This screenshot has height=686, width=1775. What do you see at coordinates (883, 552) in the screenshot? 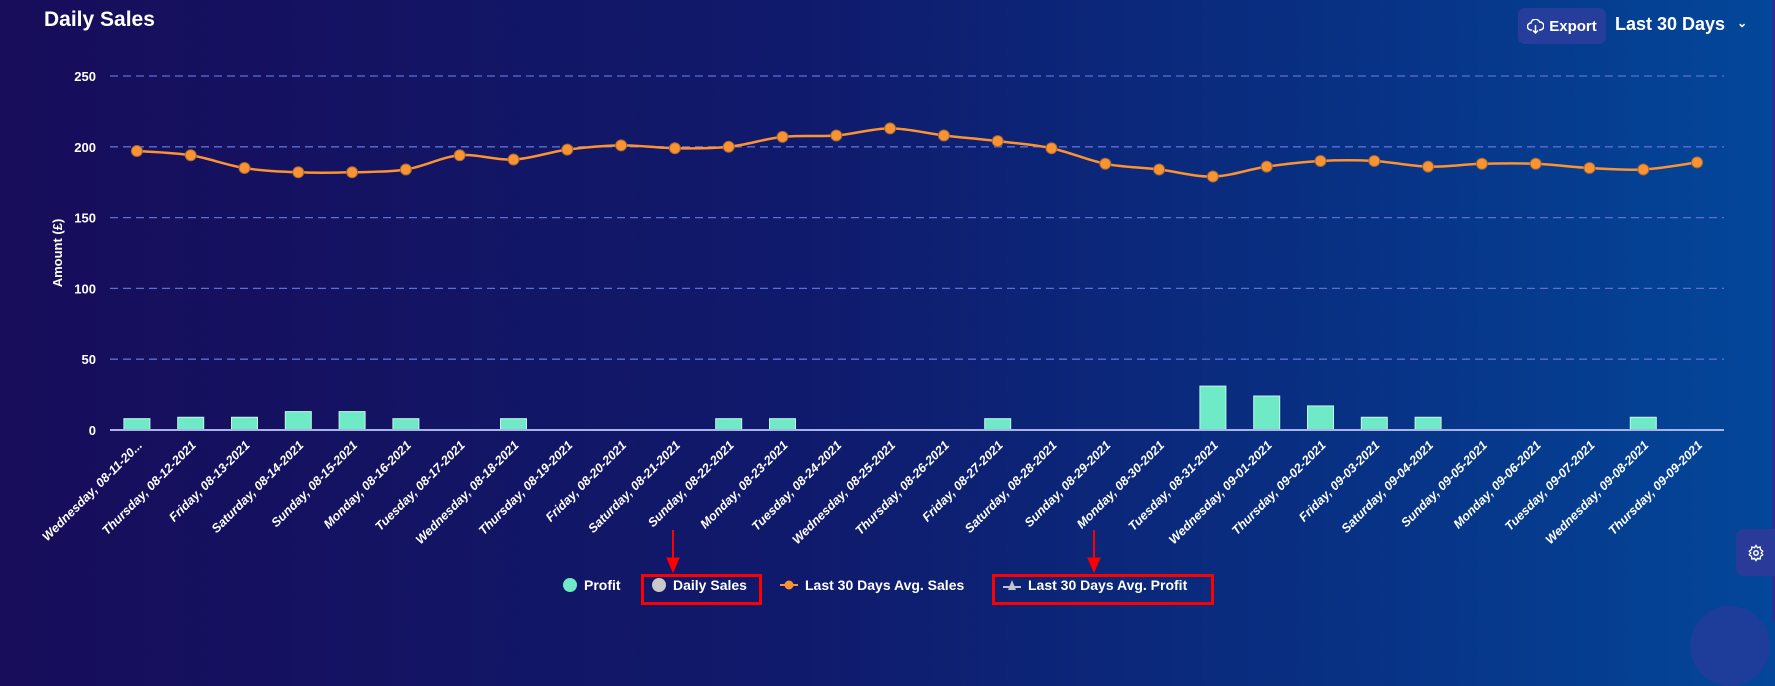
I see `annotation-arrows` at bounding box center [883, 552].